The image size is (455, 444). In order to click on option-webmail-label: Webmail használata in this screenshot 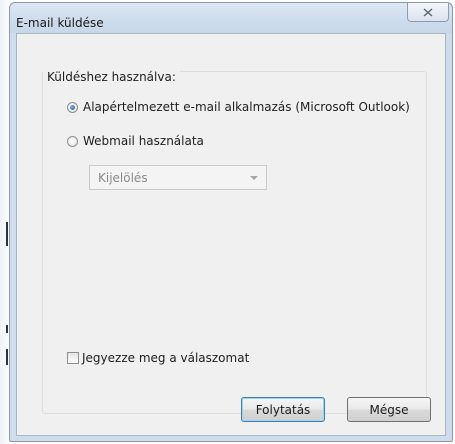, I will do `click(143, 141)`.